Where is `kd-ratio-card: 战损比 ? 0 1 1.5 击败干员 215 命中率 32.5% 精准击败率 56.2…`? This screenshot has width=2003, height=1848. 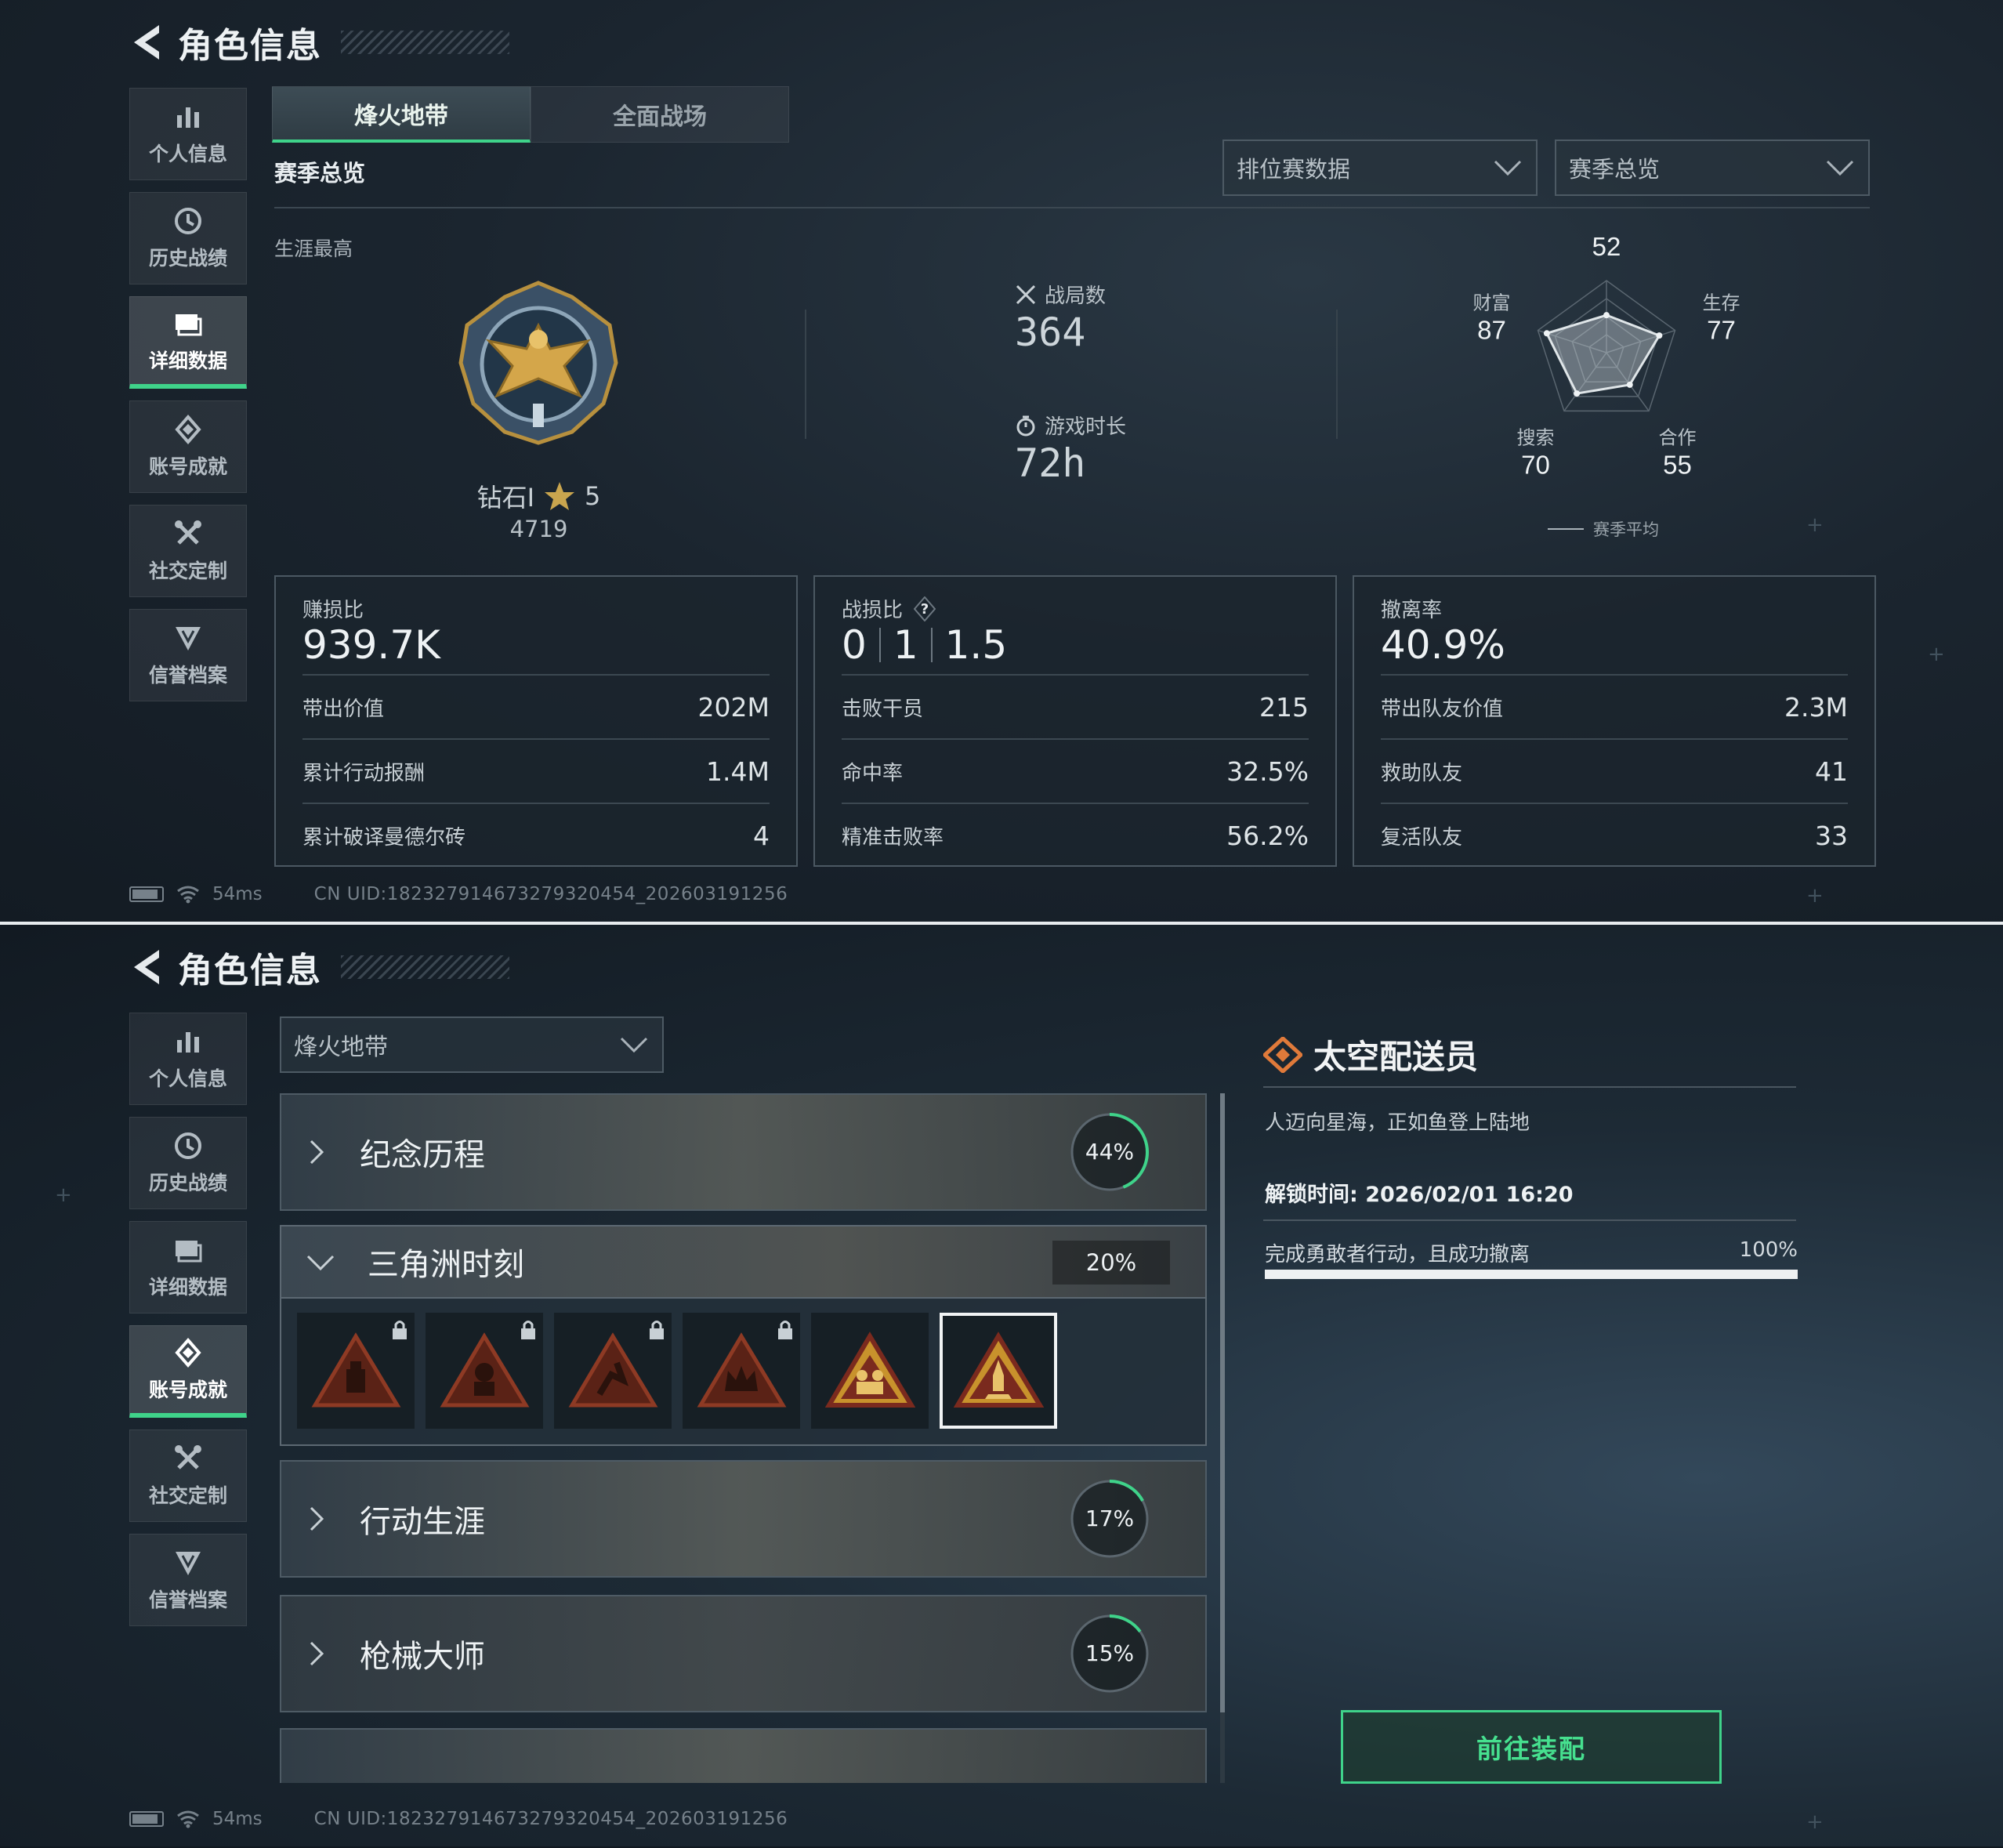 kd-ratio-card: 战损比 ? 0 1 1.5 击败干员 215 命中率 32.5% 精准击败率 56.2… is located at coordinates (1075, 721).